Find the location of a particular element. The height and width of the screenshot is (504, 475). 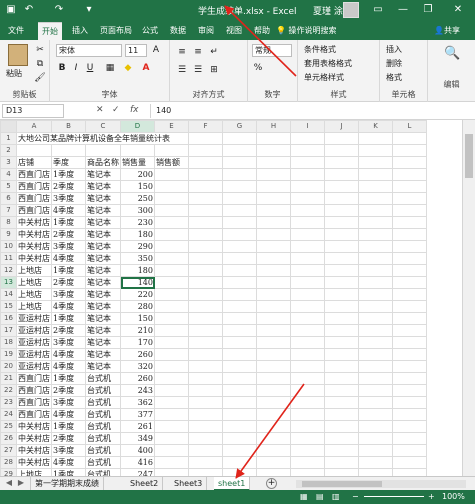

cell: 170 is located at coordinates (137, 342).